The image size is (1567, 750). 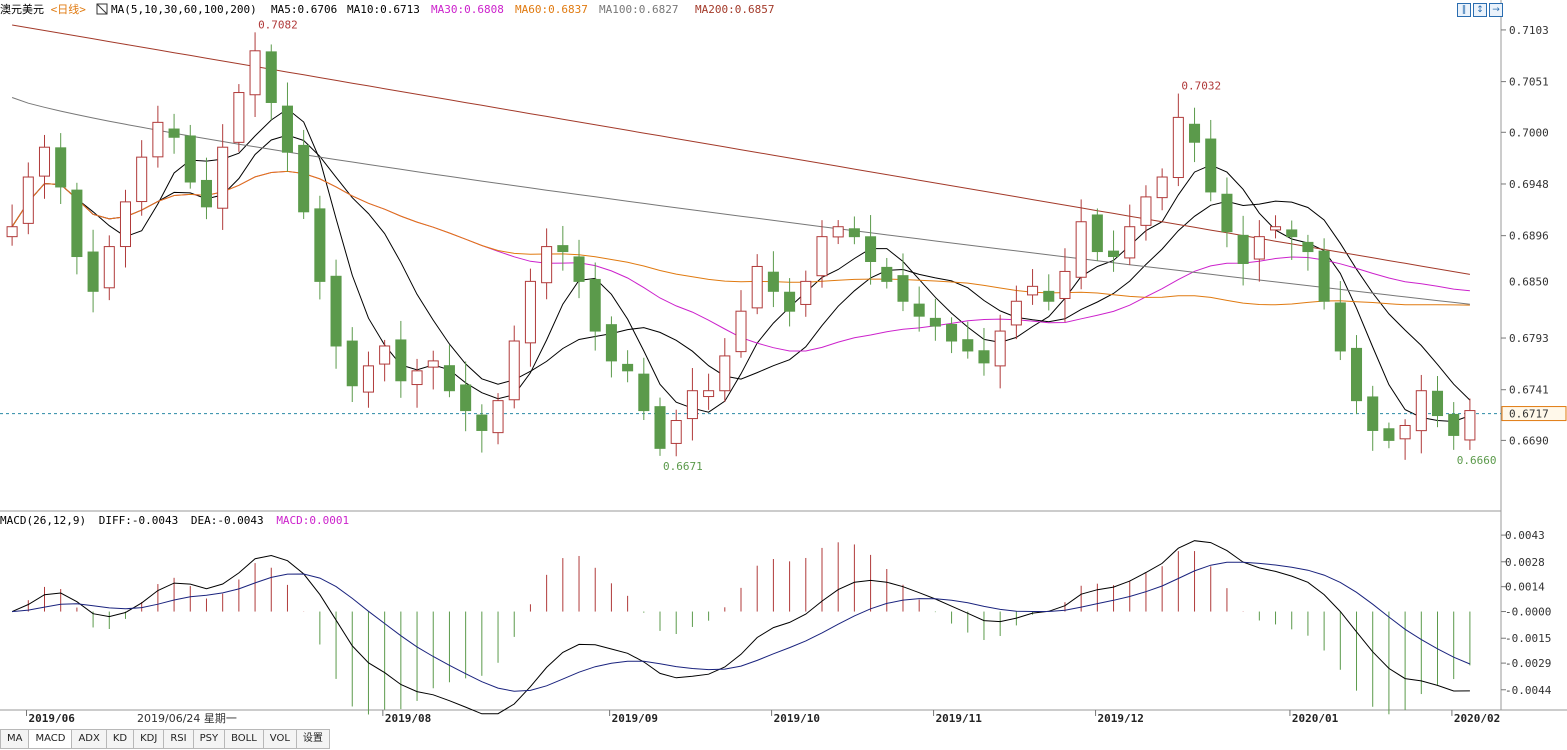 What do you see at coordinates (149, 739) in the screenshot?
I see `indicator-tab: KDJ` at bounding box center [149, 739].